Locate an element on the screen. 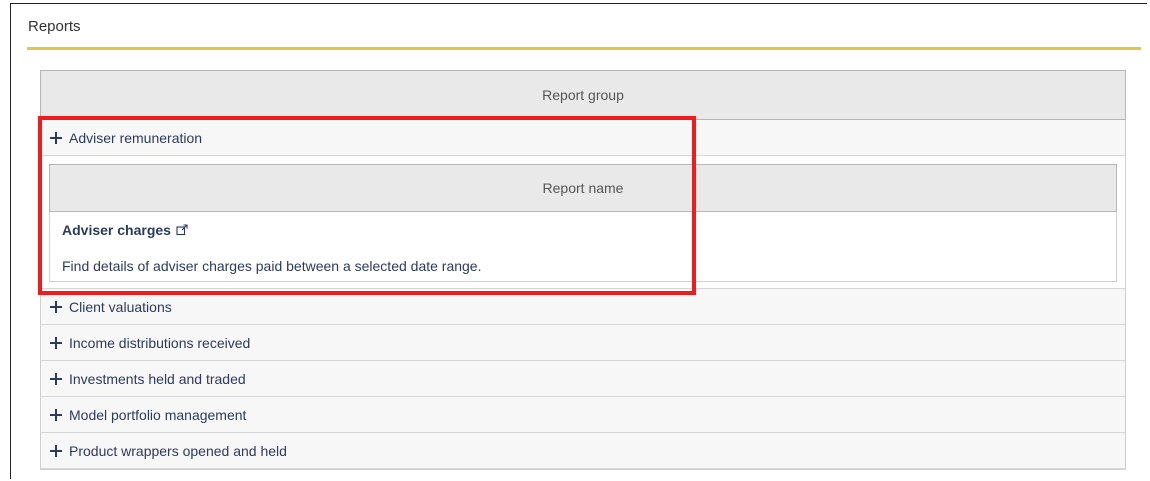 Image resolution: width=1150 pixels, height=481 pixels. group-row-income-distributions-received: Income distributions received is located at coordinates (583, 343).